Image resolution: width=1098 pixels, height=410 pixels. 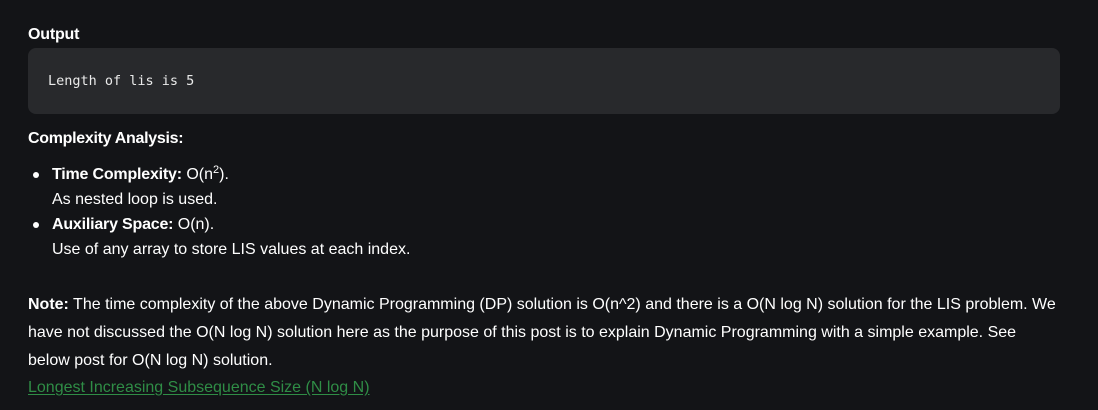 What do you see at coordinates (48, 304) in the screenshot?
I see `note-label: Note:` at bounding box center [48, 304].